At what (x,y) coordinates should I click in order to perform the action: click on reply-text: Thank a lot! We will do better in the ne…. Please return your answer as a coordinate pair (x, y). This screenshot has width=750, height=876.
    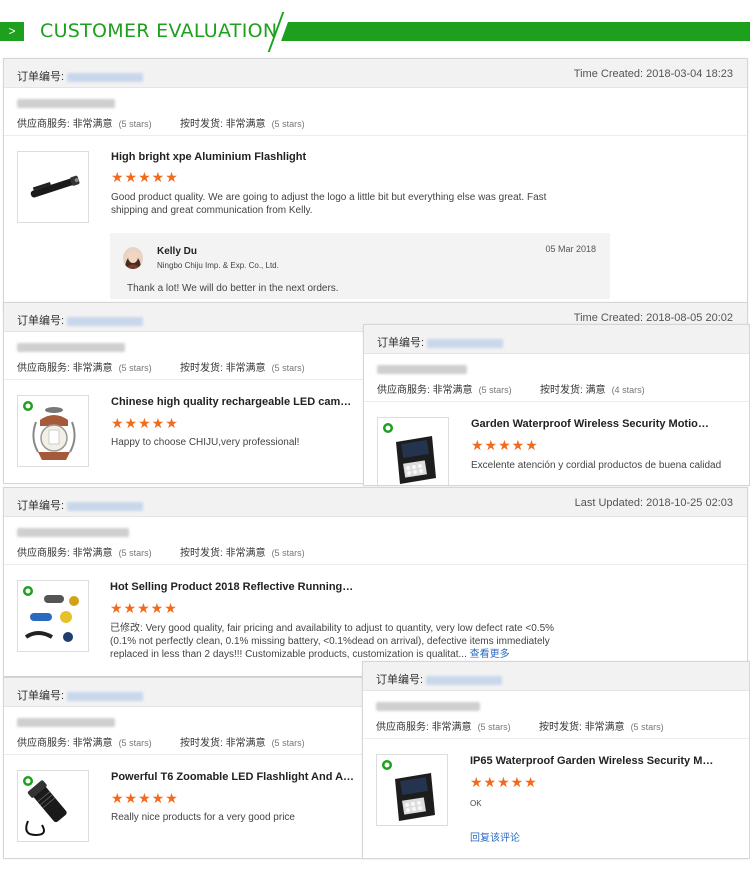
    Looking at the image, I should click on (233, 288).